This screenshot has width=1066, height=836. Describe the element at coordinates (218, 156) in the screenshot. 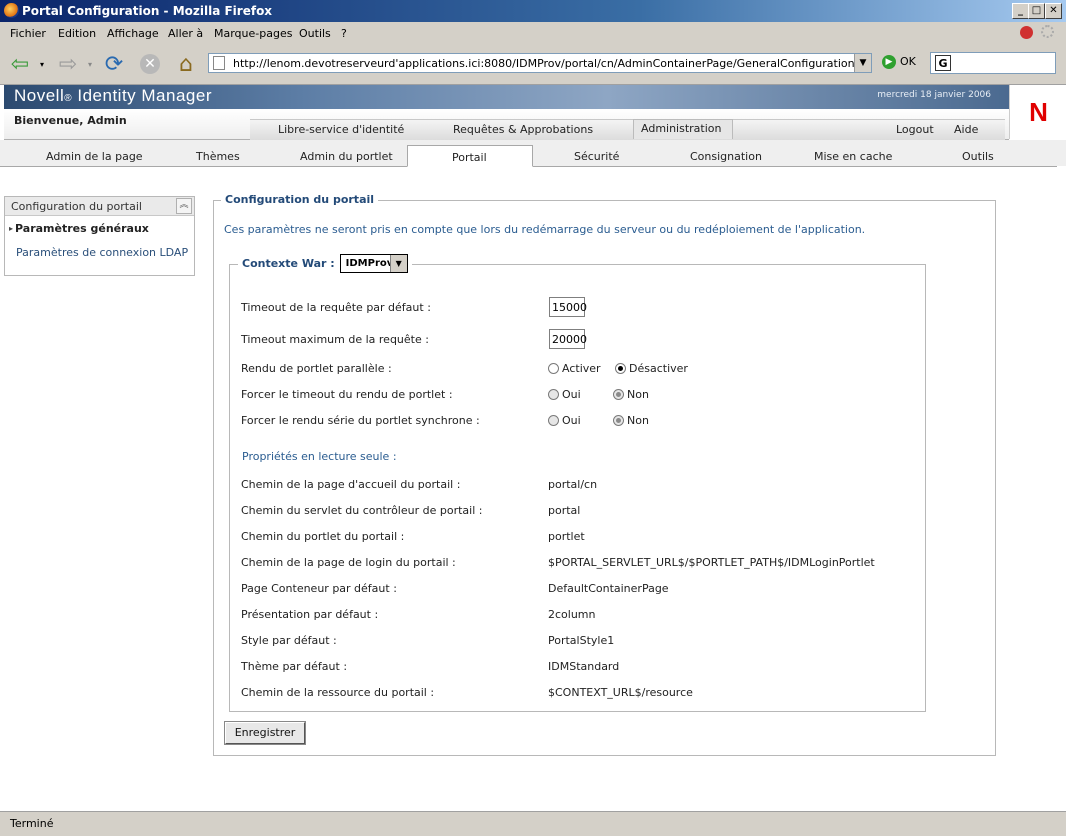

I see `tab-themes: Thèmes` at that location.